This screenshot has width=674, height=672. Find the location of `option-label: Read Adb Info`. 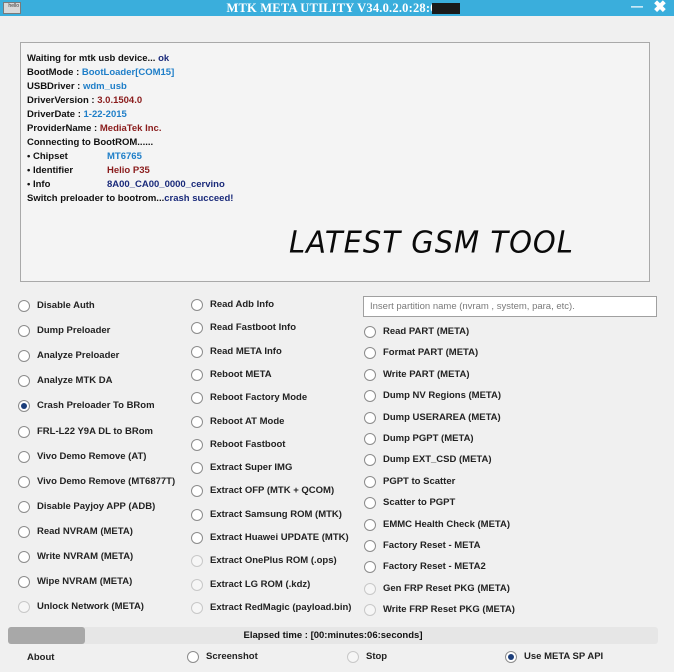

option-label: Read Adb Info is located at coordinates (242, 304).